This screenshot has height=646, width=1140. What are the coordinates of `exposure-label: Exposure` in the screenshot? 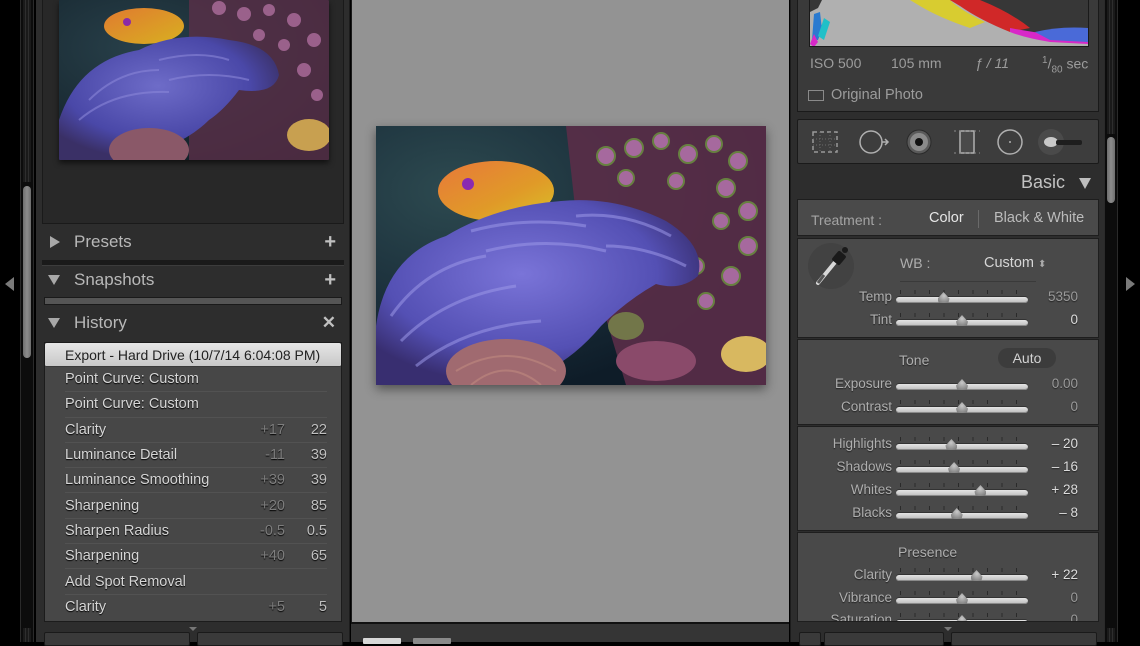 It's located at (863, 383).